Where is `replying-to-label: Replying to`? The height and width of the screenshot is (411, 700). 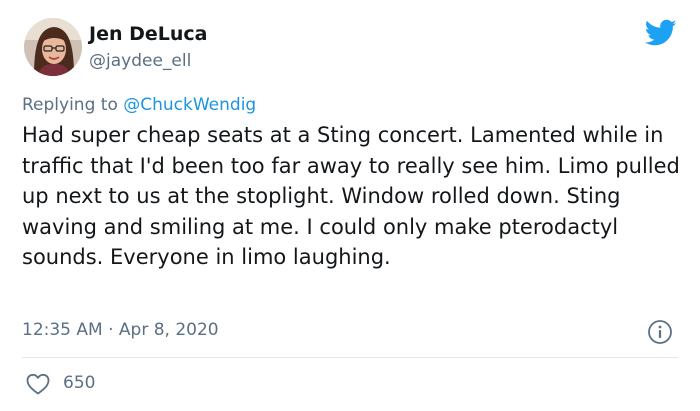 replying-to-label: Replying to is located at coordinates (73, 105).